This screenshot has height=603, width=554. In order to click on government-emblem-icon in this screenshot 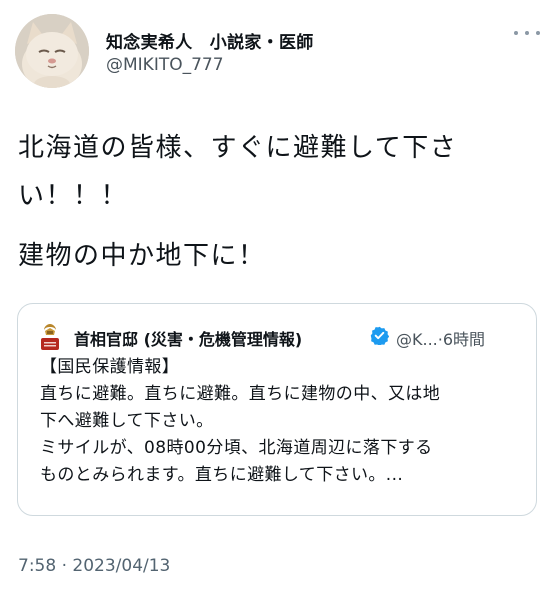, I will do `click(50, 337)`.